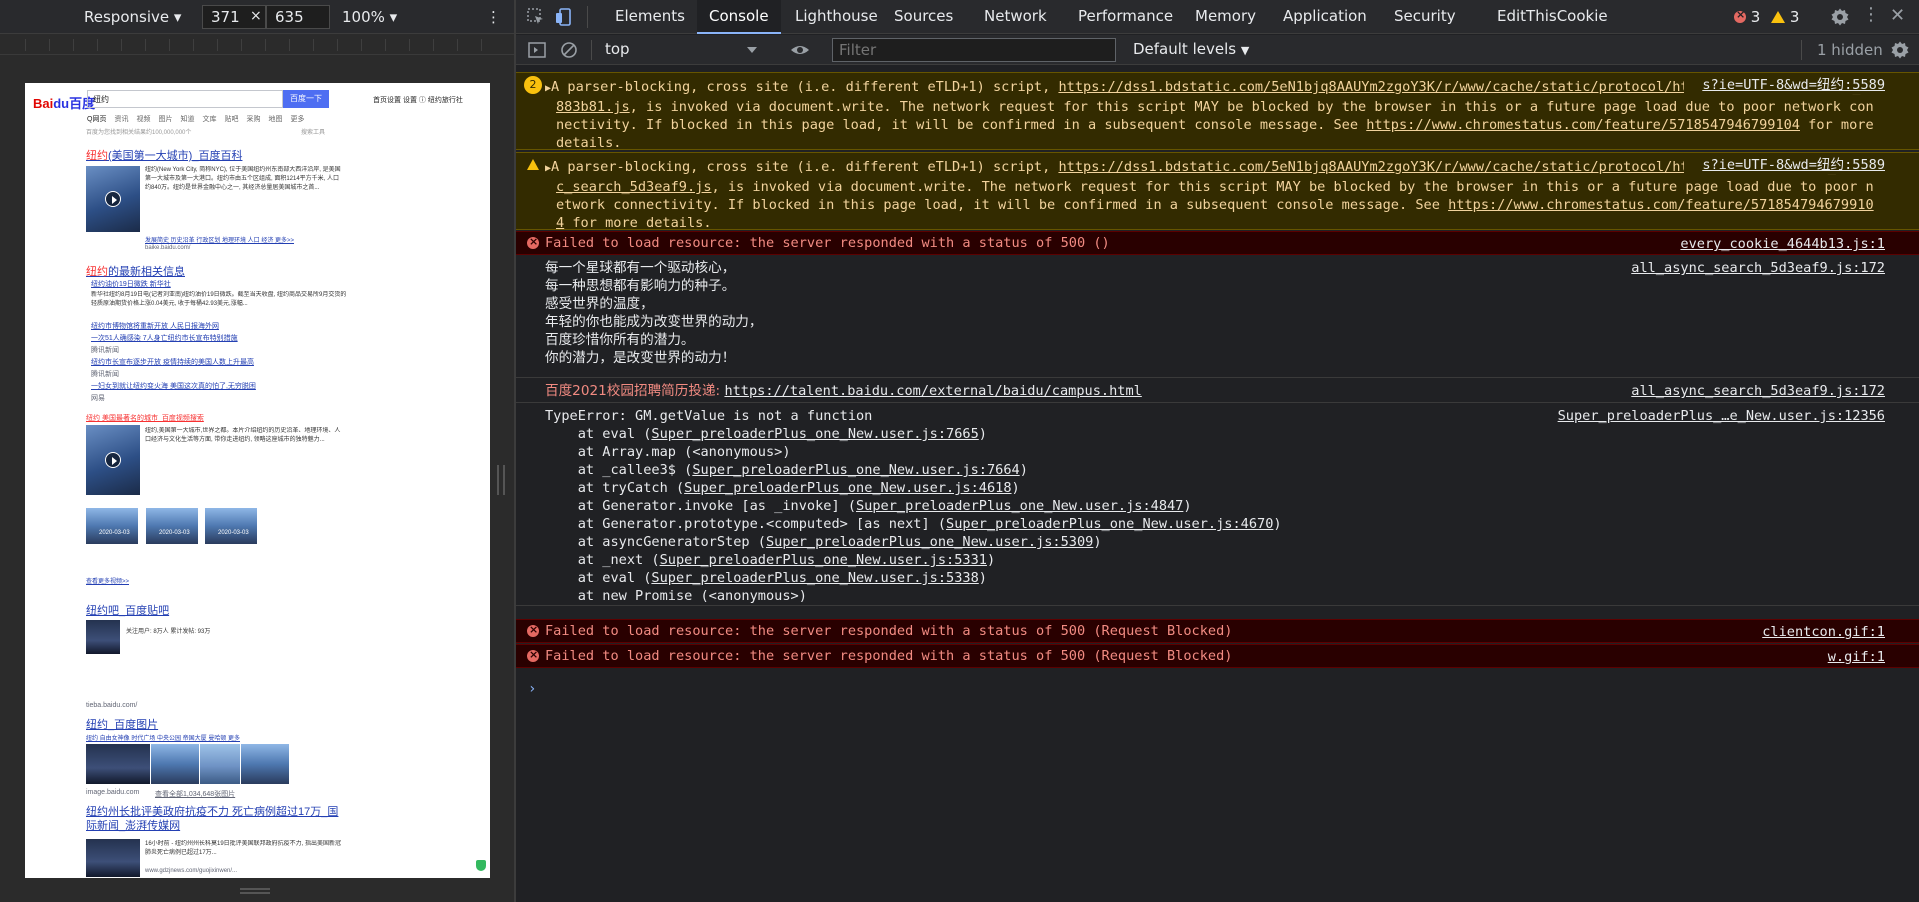 This screenshot has width=1919, height=902. I want to click on gear-icon, so click(1840, 17).